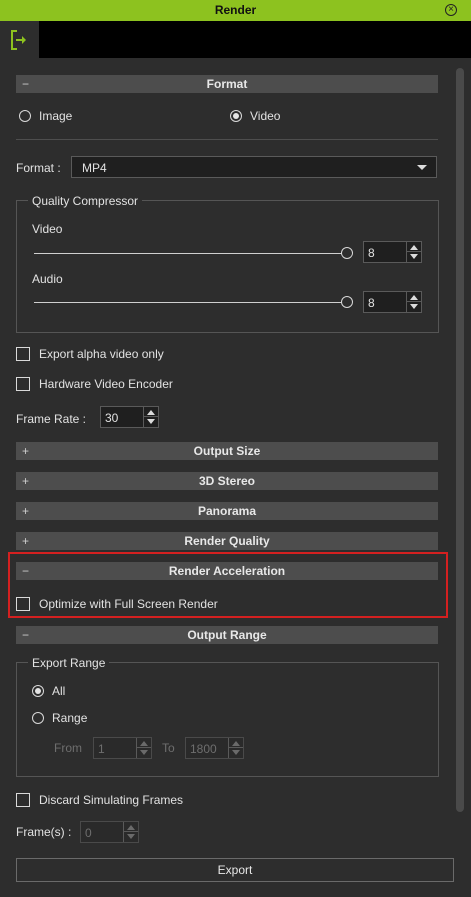 Image resolution: width=471 pixels, height=897 pixels. I want to click on section-render-quality-label: Render Quality, so click(227, 541).